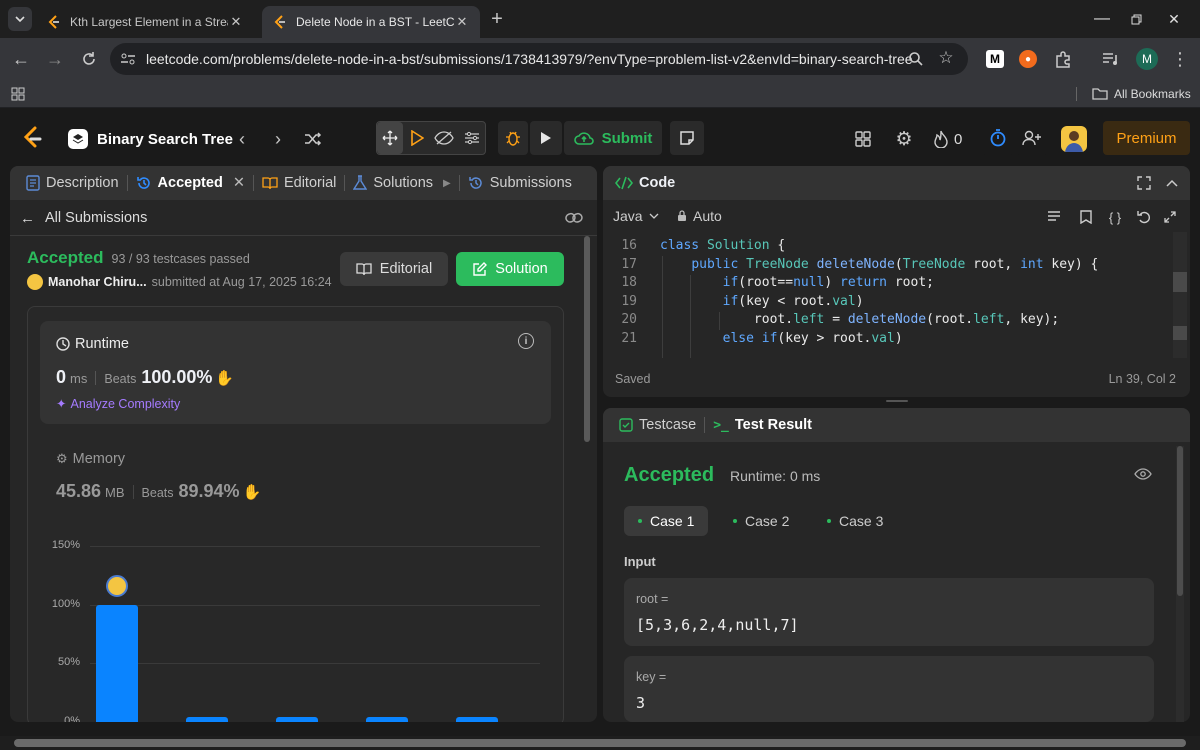 This screenshot has width=1200, height=750. I want to click on profile-avatar: M, so click(1147, 59).